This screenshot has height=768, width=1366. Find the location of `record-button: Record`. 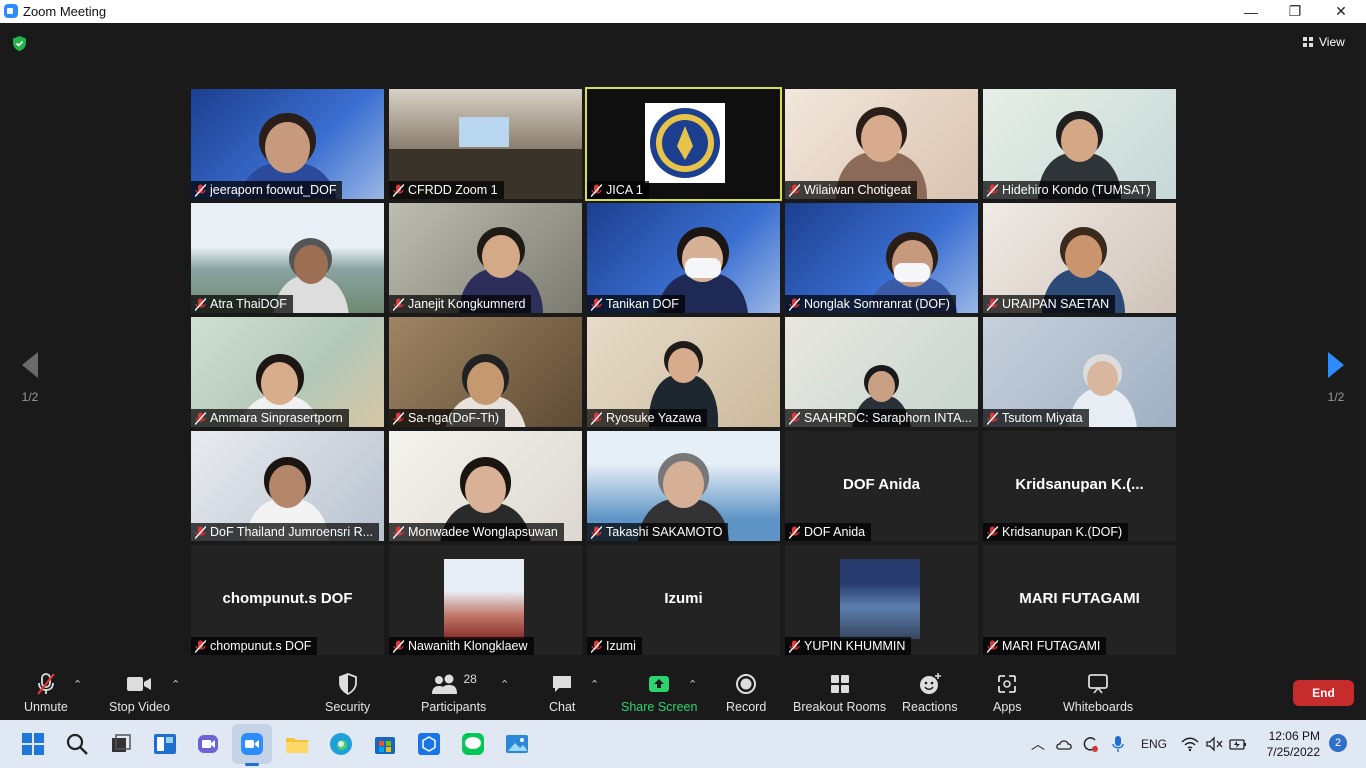

record-button: Record is located at coordinates (746, 693).